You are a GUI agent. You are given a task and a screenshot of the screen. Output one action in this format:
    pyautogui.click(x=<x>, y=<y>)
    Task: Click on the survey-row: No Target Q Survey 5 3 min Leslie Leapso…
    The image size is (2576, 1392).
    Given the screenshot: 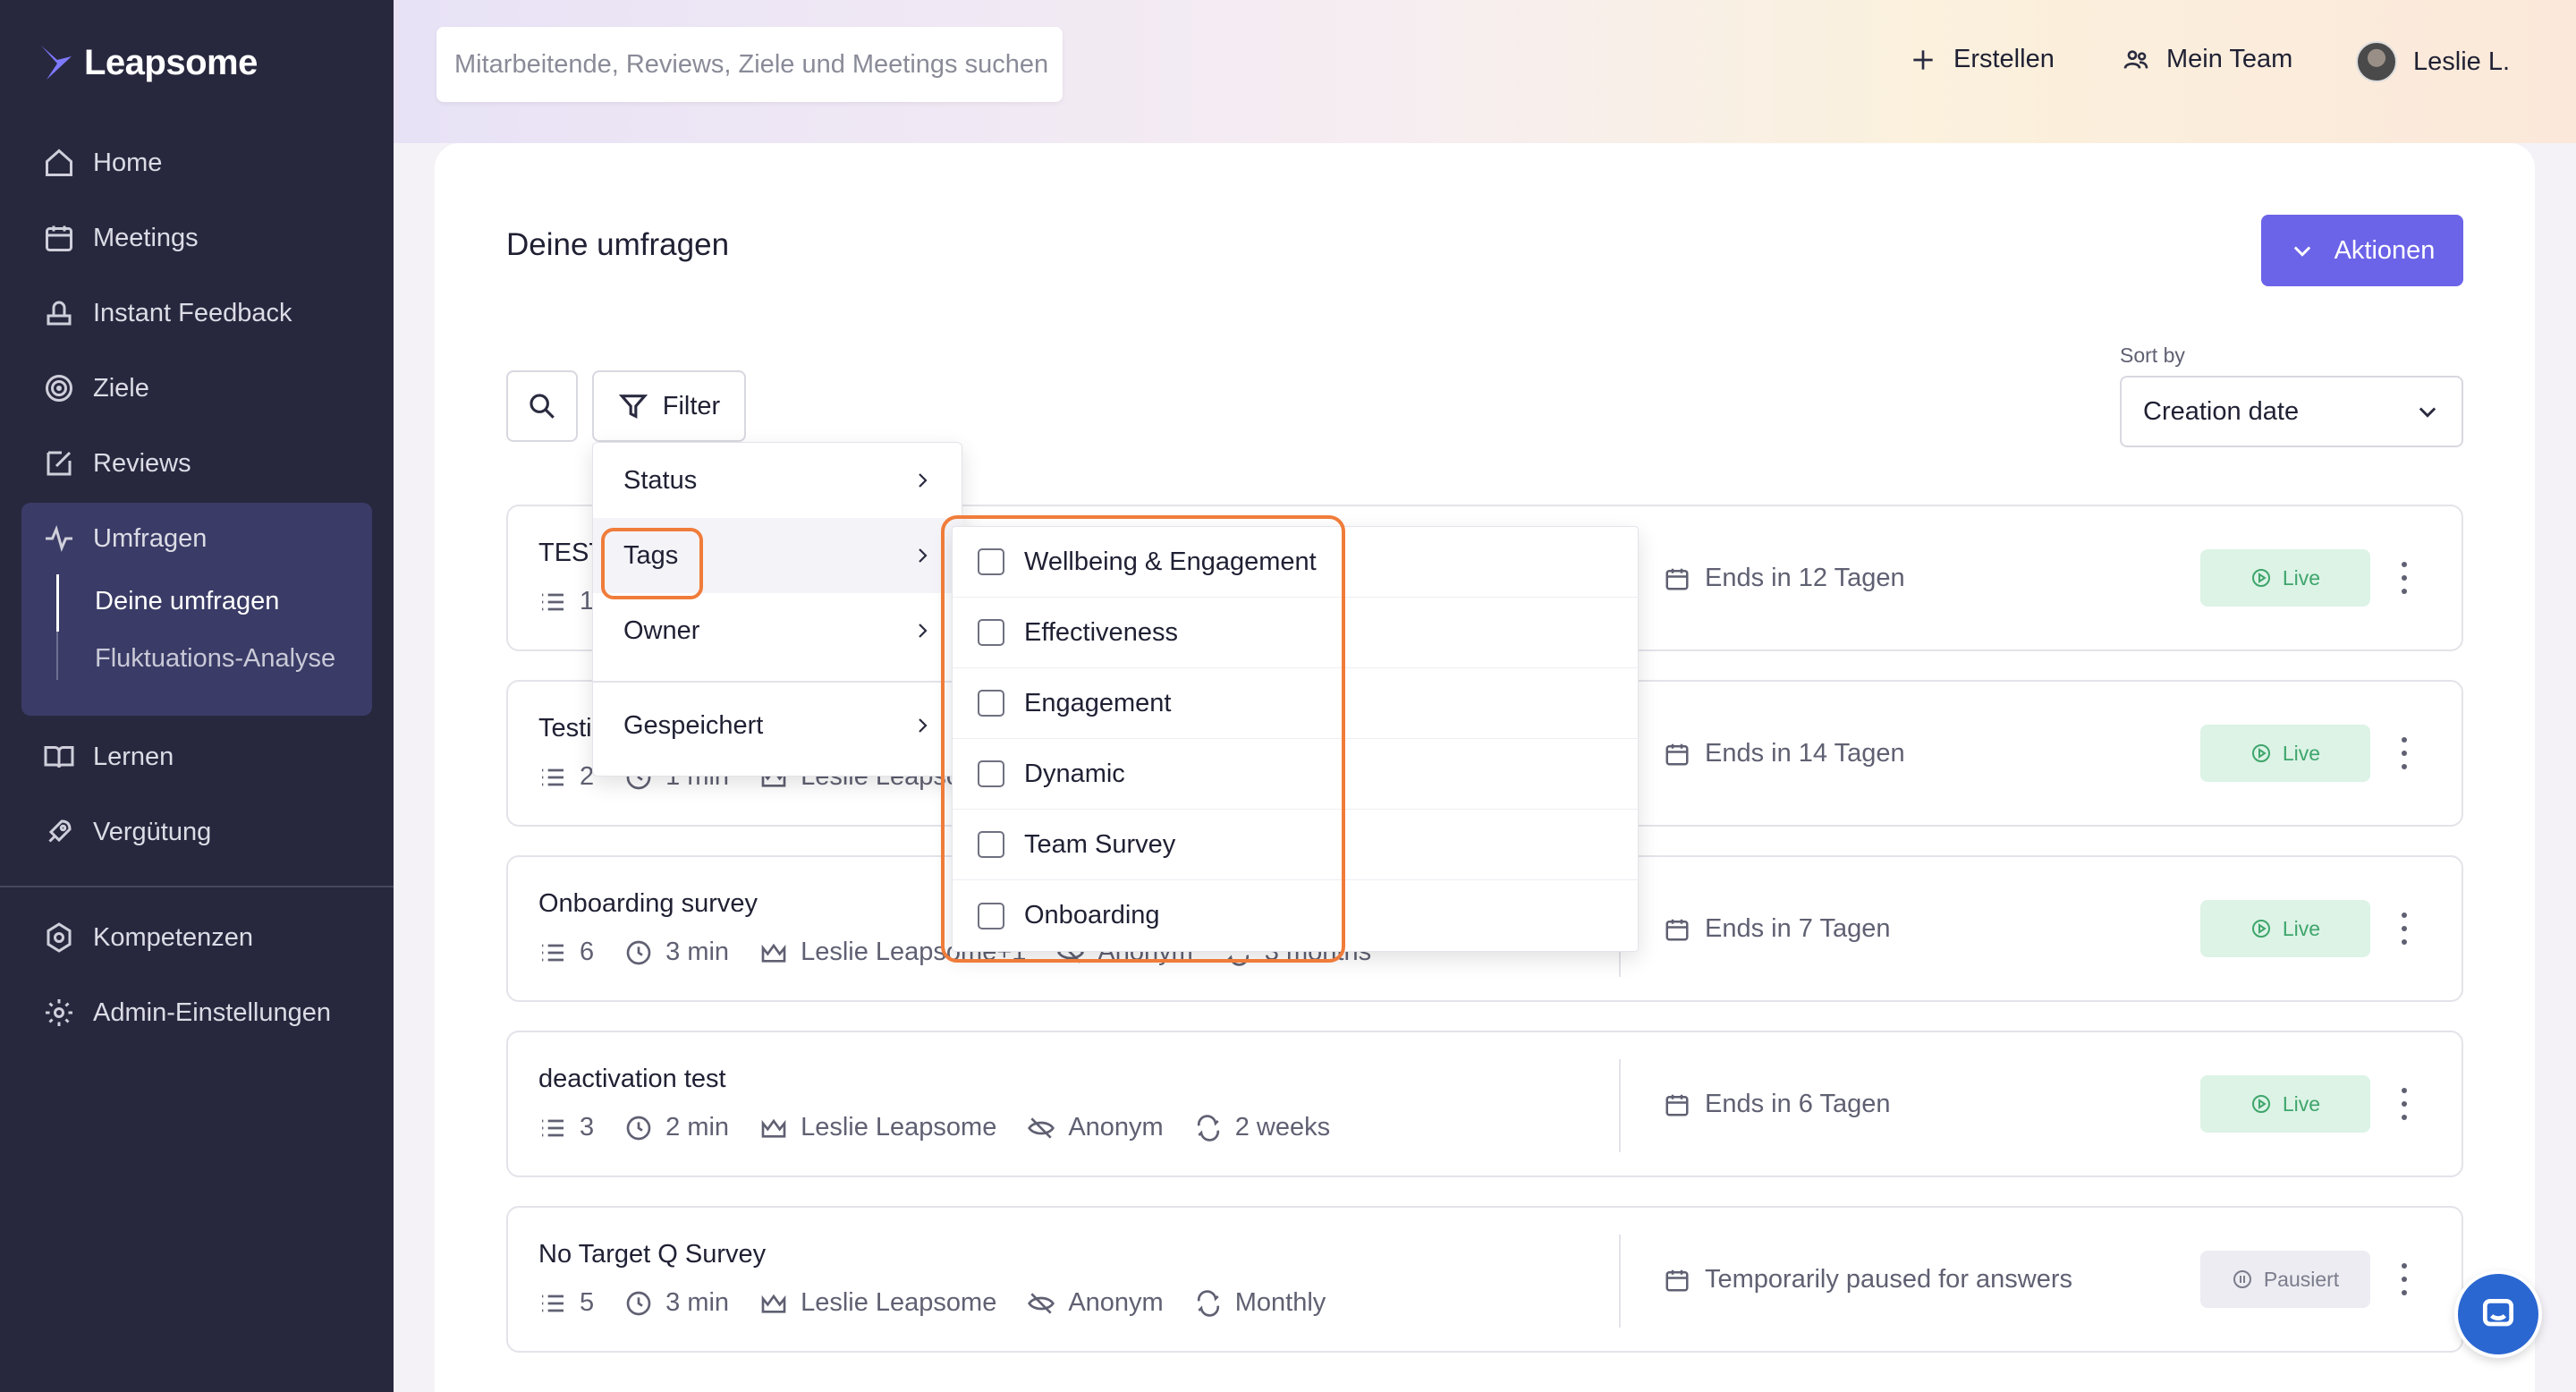 What is the action you would take?
    pyautogui.click(x=1484, y=1279)
    